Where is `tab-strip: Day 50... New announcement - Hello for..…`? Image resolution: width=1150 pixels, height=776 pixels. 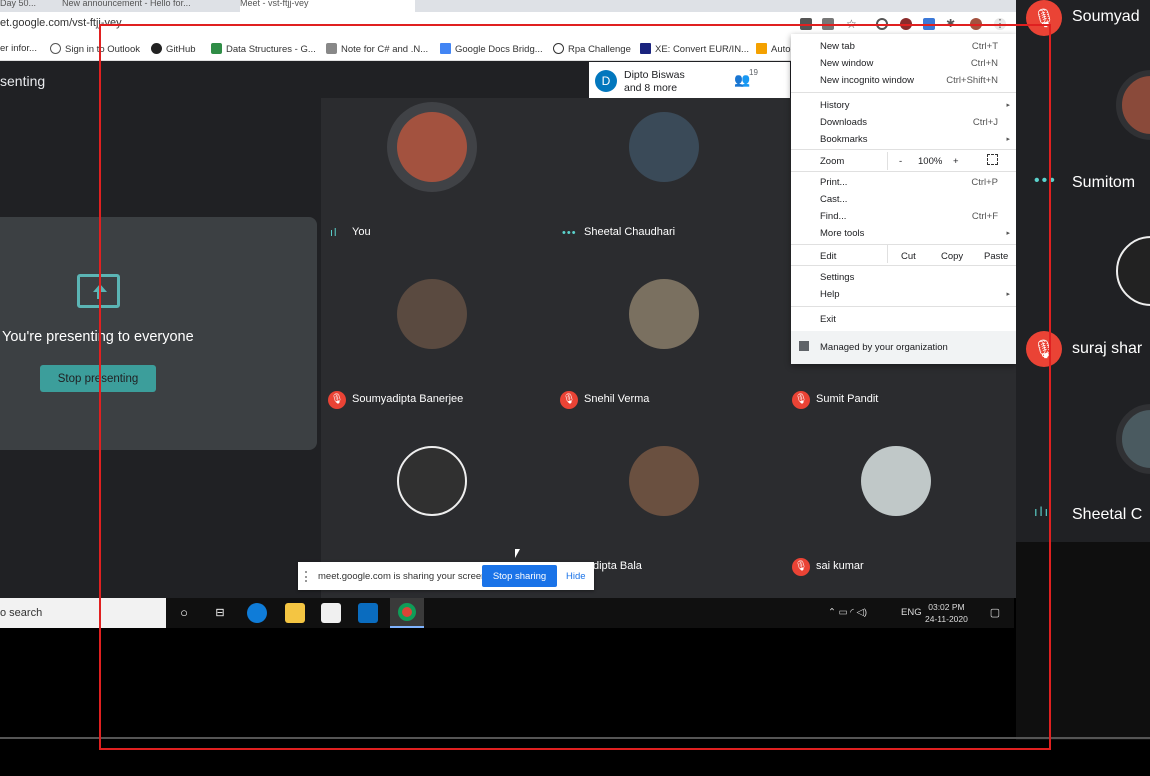 tab-strip: Day 50... New announcement - Hello for..… is located at coordinates (508, 6).